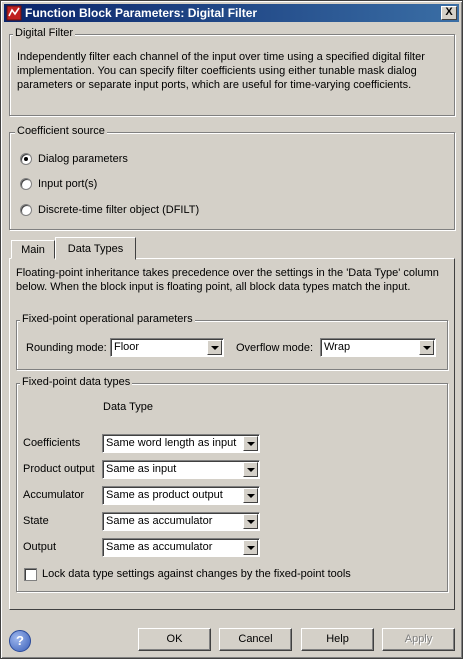 The image size is (463, 659). Describe the element at coordinates (128, 407) in the screenshot. I see `data-type-column-header: Data Type` at that location.